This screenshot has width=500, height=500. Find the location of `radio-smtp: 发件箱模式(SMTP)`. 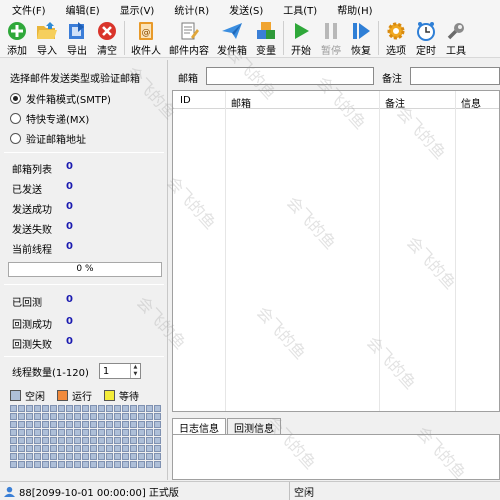

radio-smtp: 发件箱模式(SMTP) is located at coordinates (60, 98).